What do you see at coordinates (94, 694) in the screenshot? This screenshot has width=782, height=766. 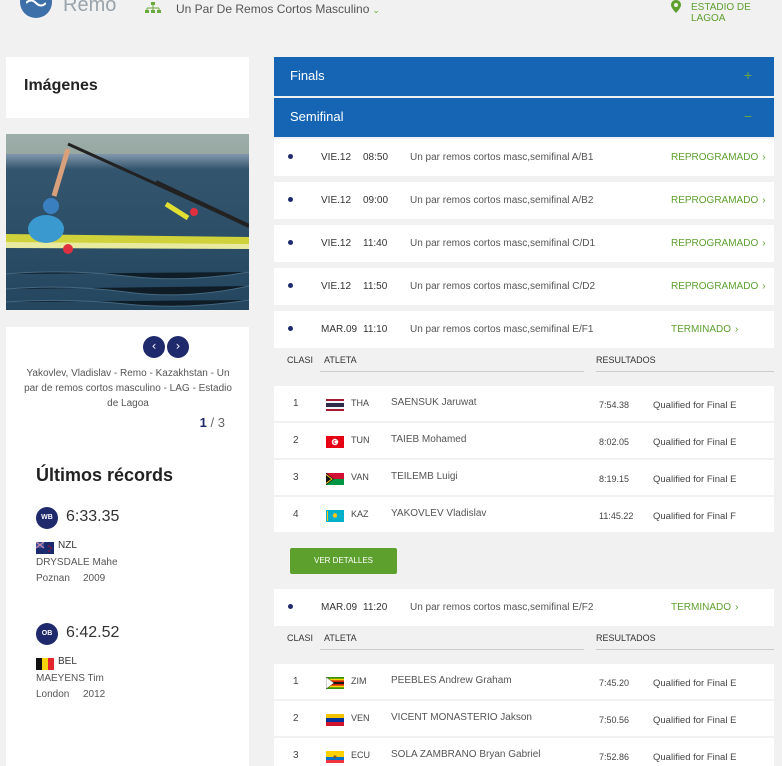 I see `record-year: 2012` at bounding box center [94, 694].